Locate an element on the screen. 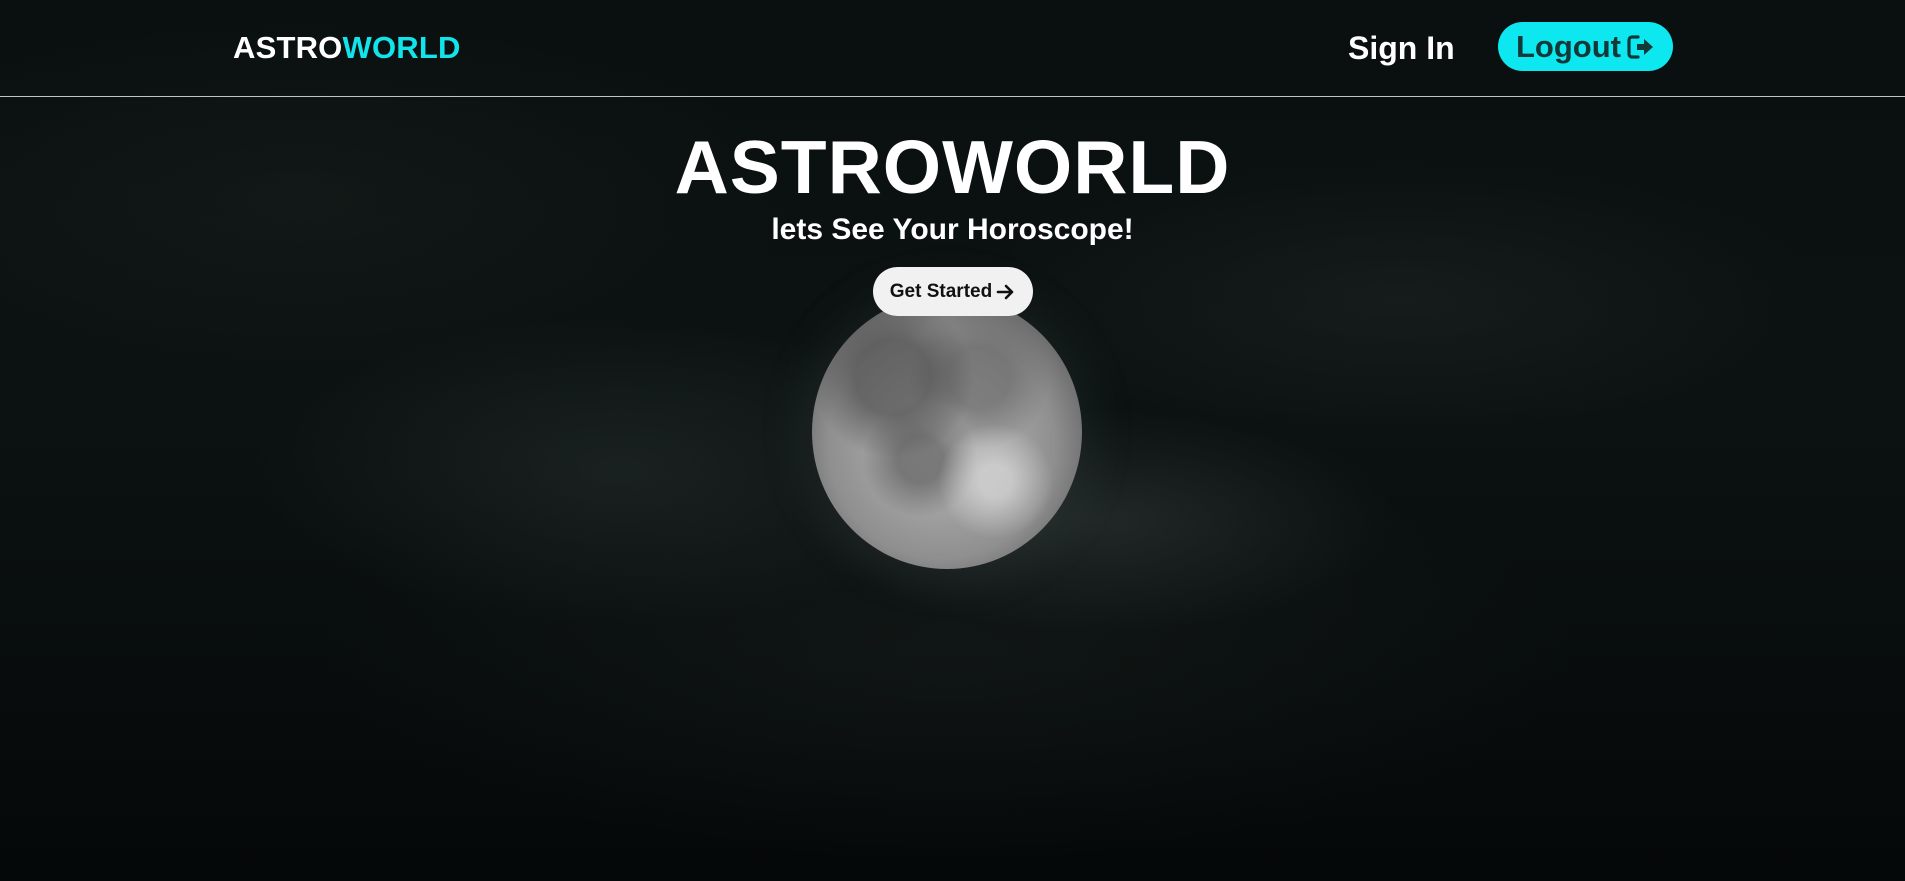 This screenshot has width=1905, height=881. hero-title: ASTROWORLD is located at coordinates (952, 167).